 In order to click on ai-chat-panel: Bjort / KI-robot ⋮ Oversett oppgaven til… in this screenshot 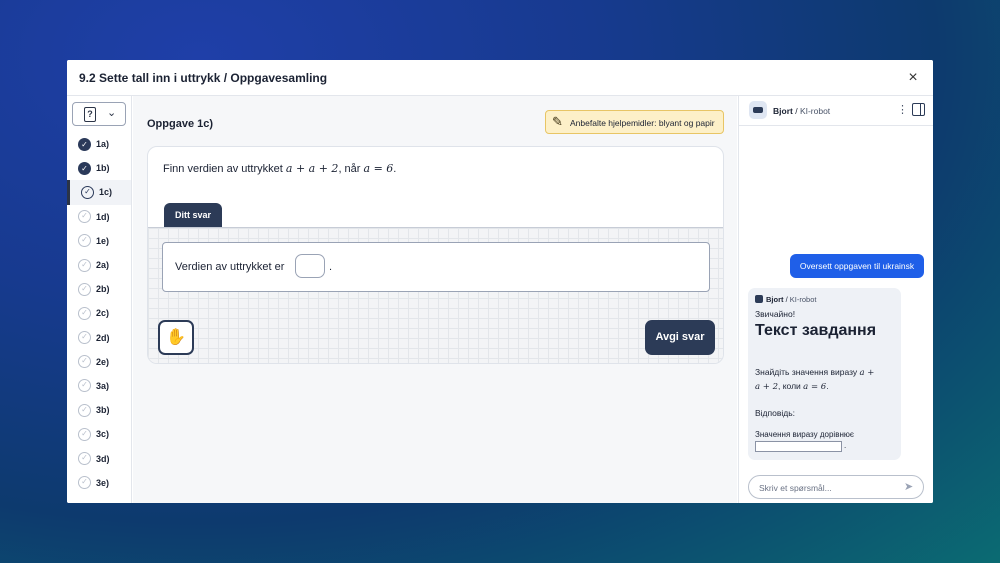, I will do `click(835, 299)`.